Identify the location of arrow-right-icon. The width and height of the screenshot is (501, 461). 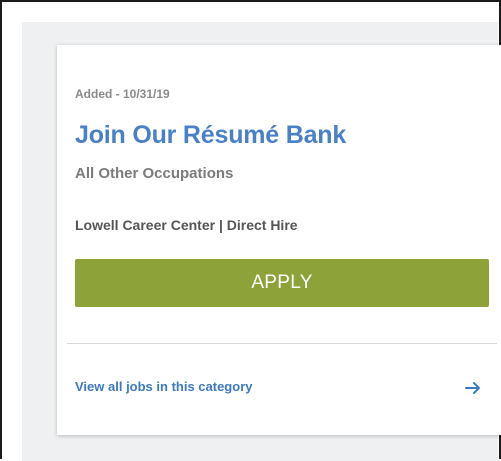
(473, 388).